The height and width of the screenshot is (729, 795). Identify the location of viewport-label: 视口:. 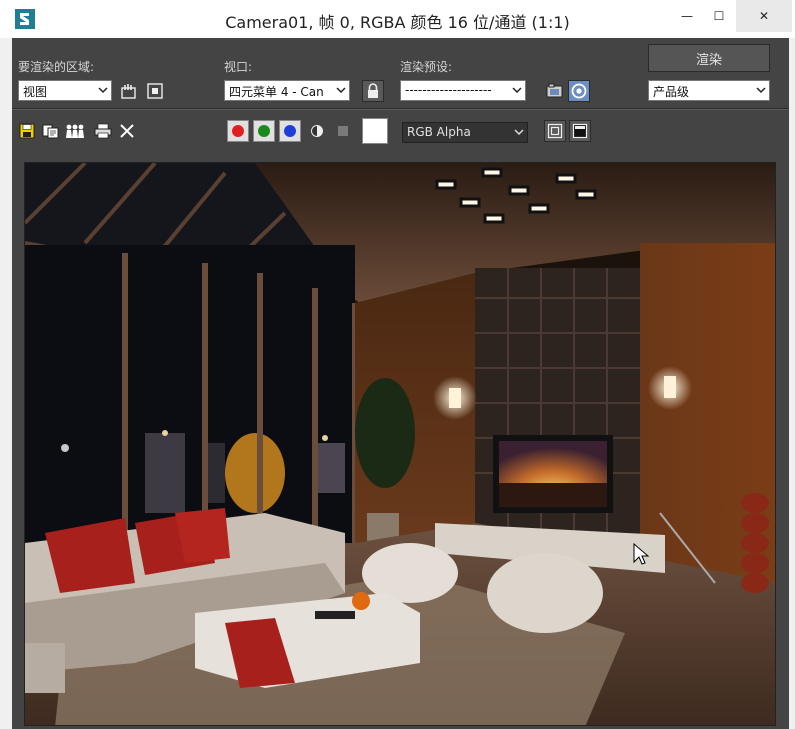
(238, 67).